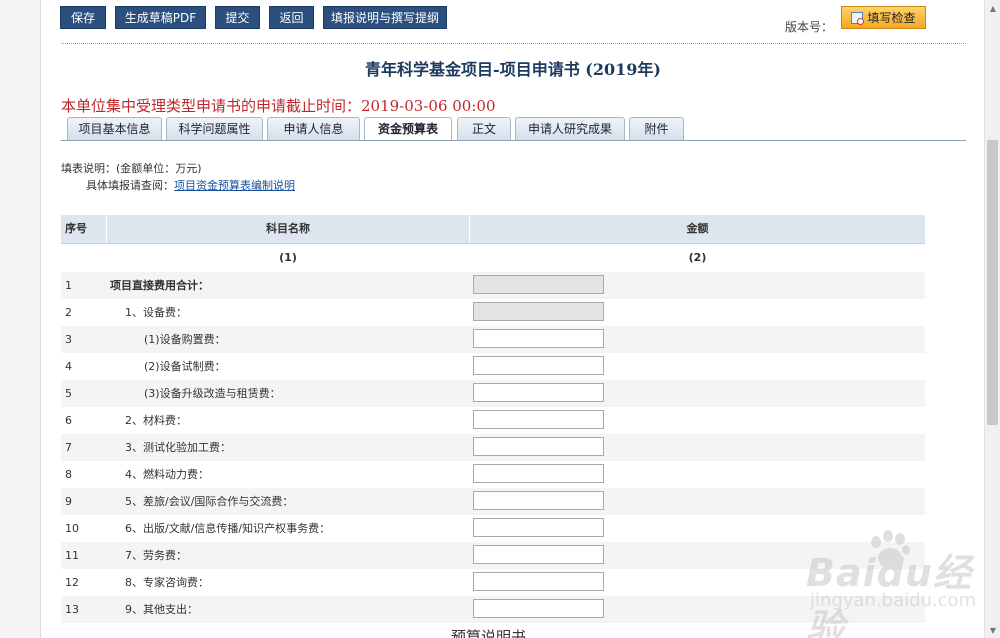 The height and width of the screenshot is (638, 1000). I want to click on tab-underline, so click(513, 140).